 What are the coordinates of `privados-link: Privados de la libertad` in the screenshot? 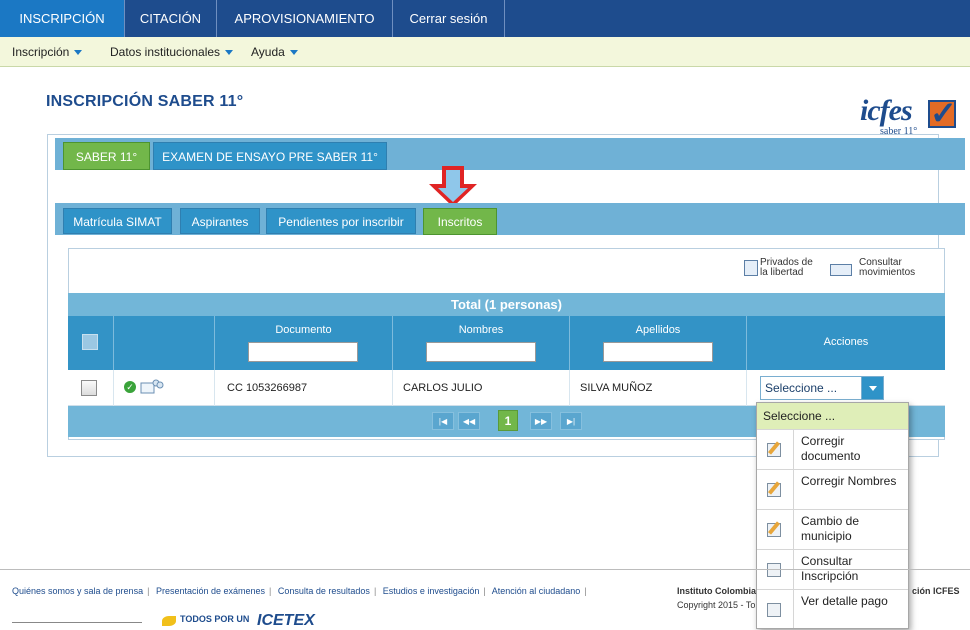 It's located at (784, 269).